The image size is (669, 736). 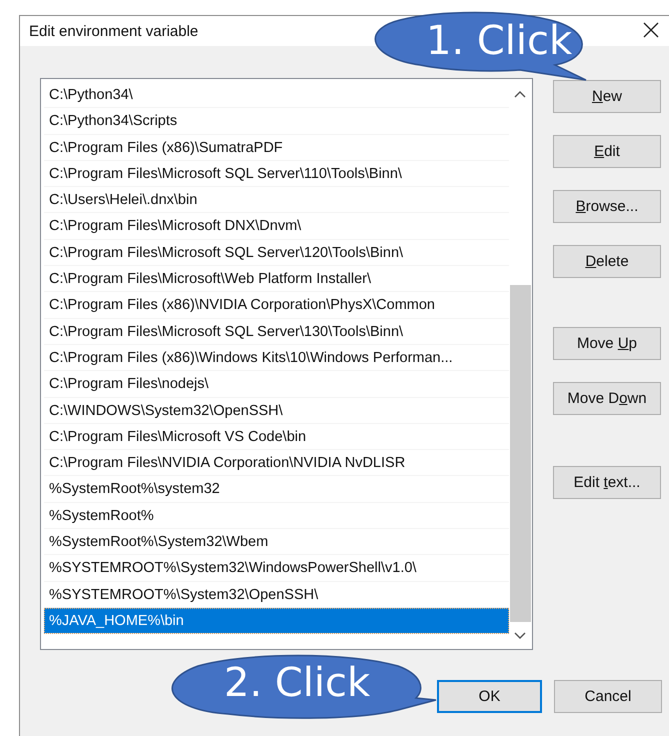 What do you see at coordinates (277, 568) in the screenshot?
I see `path-item: %SYSTEMROOT%\System32\WindowsPowerShell\v1.0\` at bounding box center [277, 568].